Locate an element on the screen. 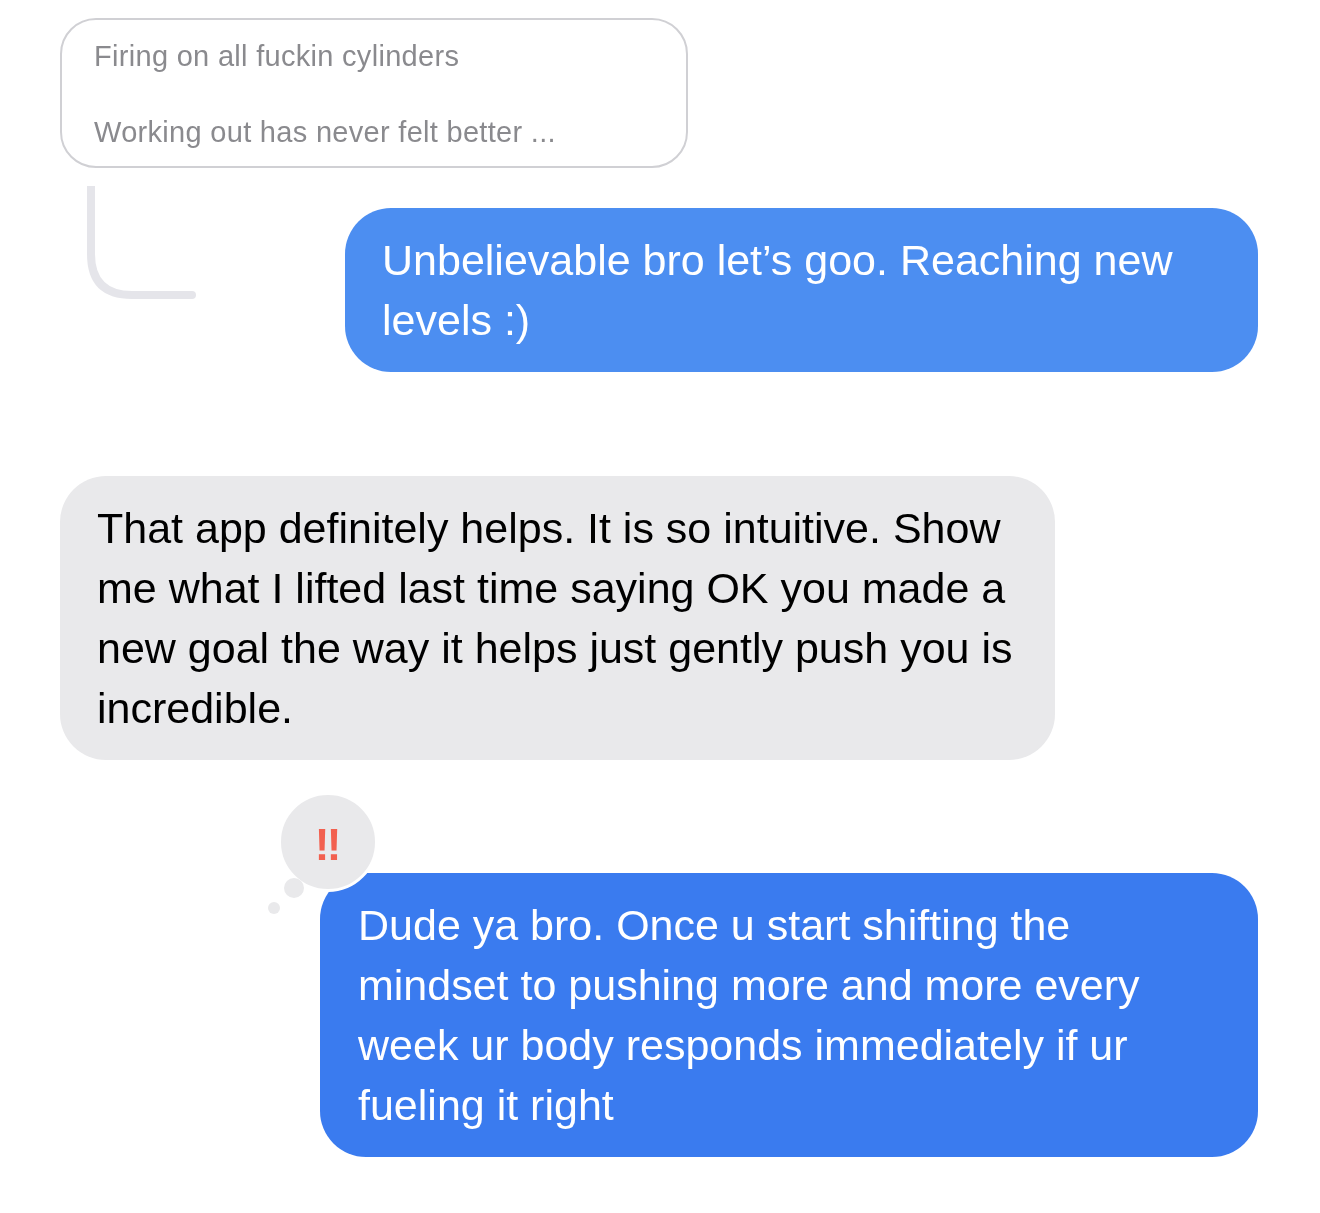 This screenshot has width=1320, height=1213. sent-message-bubble: Unbelievable bro let’s goo. Reaching new levels :) is located at coordinates (801, 290).